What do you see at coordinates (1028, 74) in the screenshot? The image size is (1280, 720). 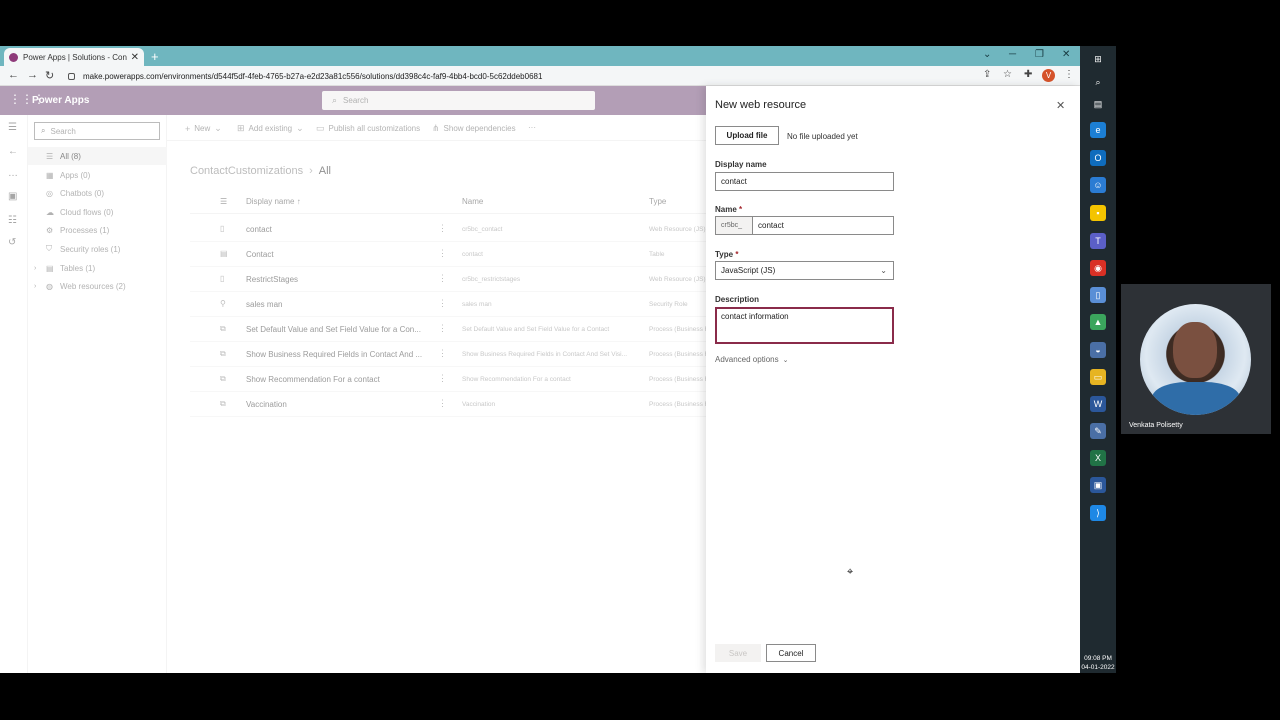 I see `extensions-icon: ✚` at bounding box center [1028, 74].